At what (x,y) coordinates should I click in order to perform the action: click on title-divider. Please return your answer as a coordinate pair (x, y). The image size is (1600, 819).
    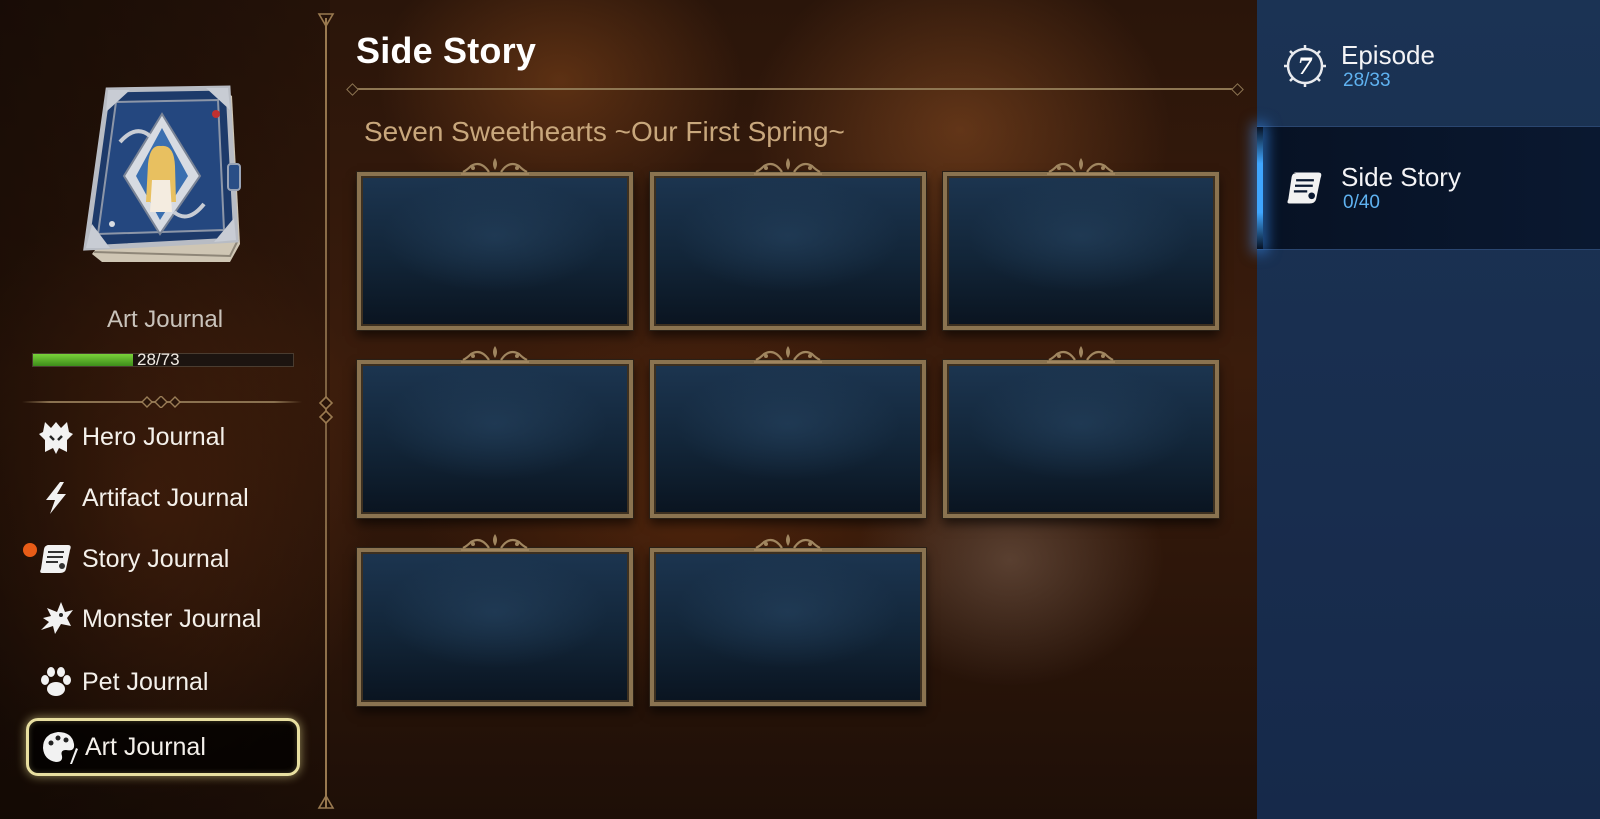
    Looking at the image, I should click on (795, 89).